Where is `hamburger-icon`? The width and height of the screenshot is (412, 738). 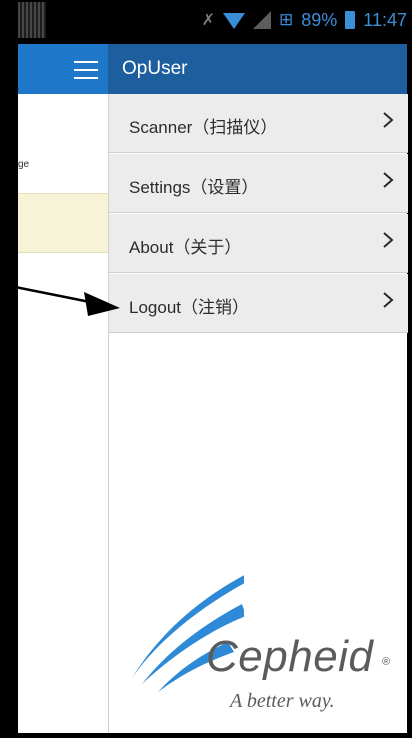
hamburger-icon is located at coordinates (86, 70).